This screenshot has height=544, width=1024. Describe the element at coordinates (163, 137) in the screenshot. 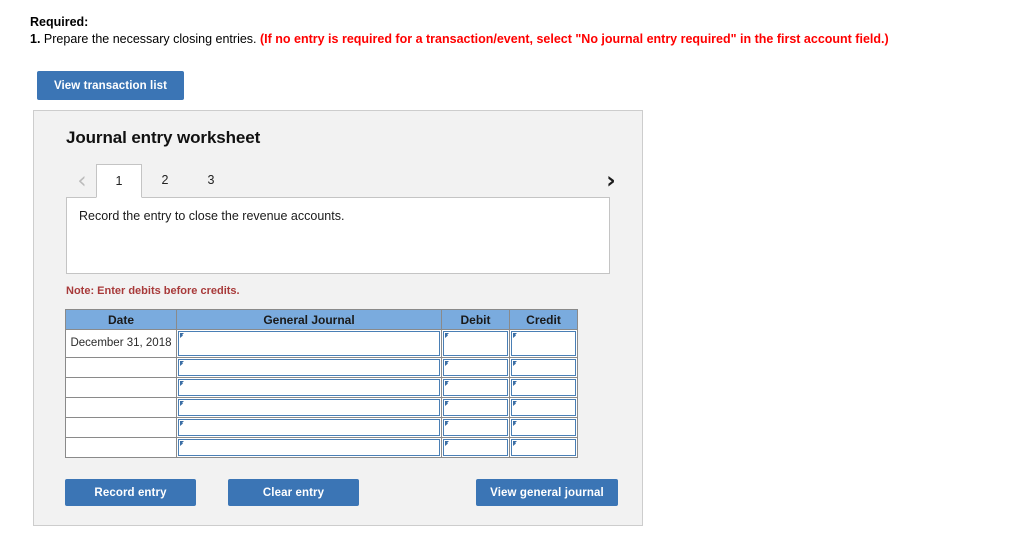

I see `worksheet-title: Journal entry worksheet` at that location.